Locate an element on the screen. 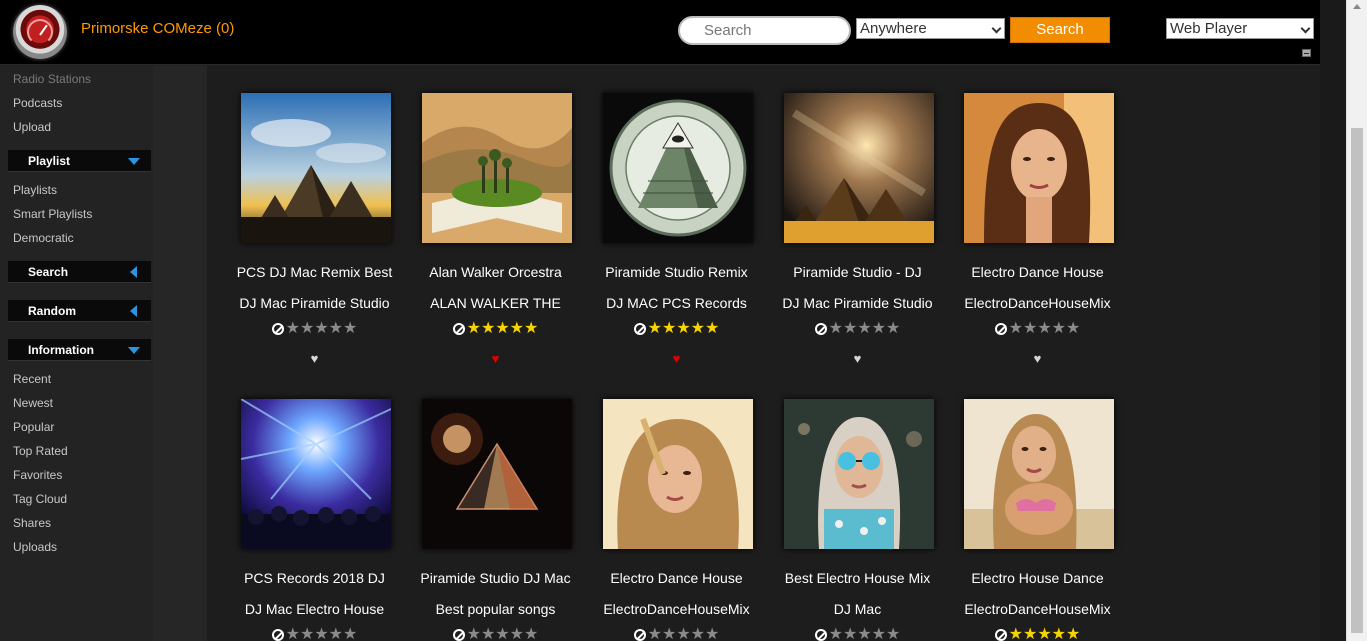 This screenshot has width=1367, height=641. scrollbar-thumb is located at coordinates (1357, 380).